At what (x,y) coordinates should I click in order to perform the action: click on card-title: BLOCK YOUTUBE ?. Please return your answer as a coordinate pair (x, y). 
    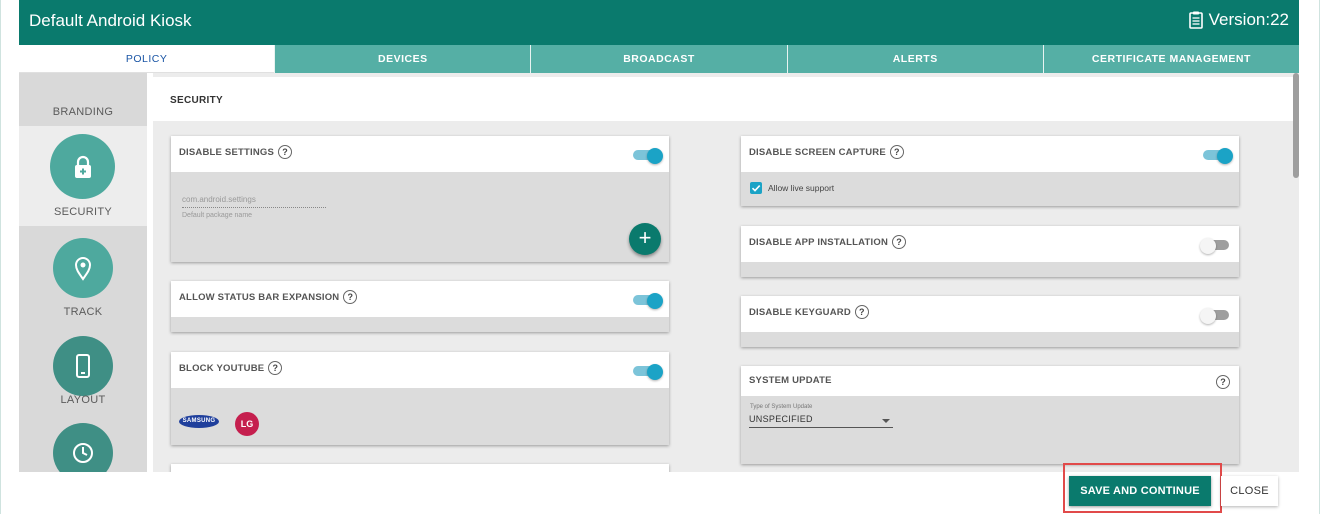
    Looking at the image, I should click on (231, 368).